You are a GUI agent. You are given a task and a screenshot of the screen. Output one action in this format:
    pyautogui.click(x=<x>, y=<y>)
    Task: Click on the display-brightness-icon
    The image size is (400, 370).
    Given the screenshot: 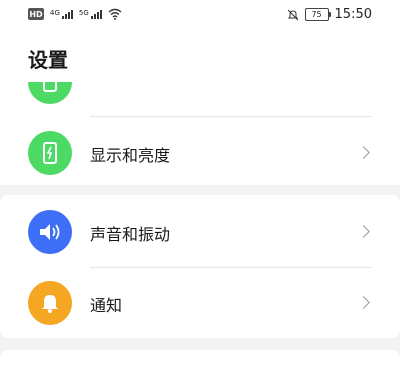 What is the action you would take?
    pyautogui.click(x=50, y=153)
    